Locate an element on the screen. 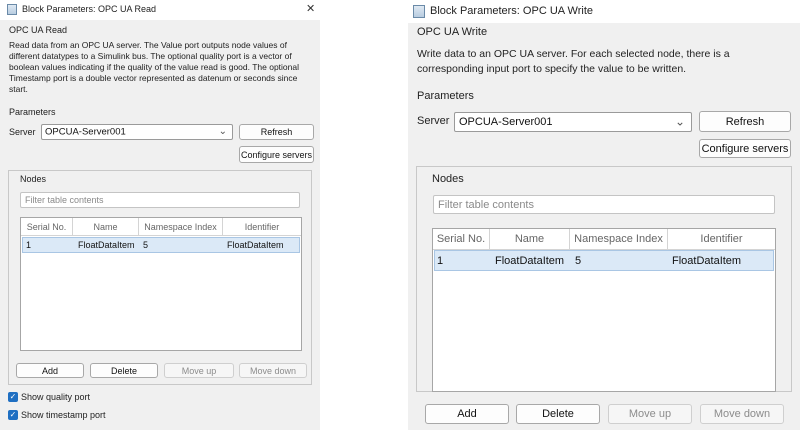 This screenshot has height=430, width=800. title-bar: Block Parameters: OPC UA Read ✕ is located at coordinates (160, 10).